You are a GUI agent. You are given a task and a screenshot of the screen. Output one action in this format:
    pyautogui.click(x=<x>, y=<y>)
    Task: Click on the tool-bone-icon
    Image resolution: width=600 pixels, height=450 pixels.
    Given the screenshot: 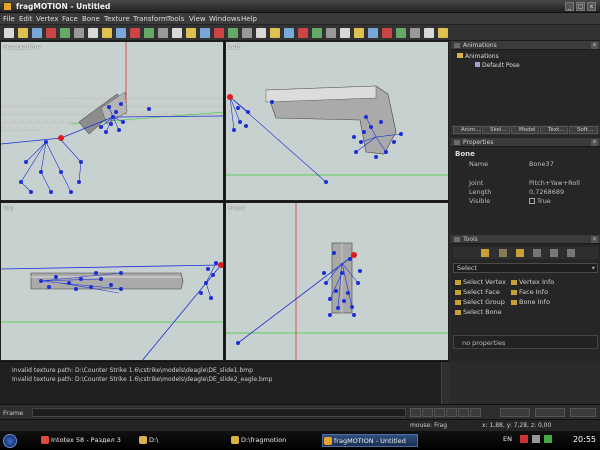 What is the action you would take?
    pyautogui.click(x=485, y=253)
    